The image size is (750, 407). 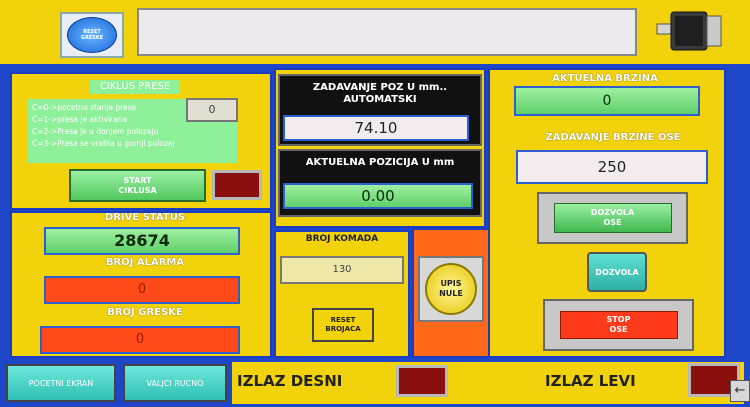 I want to click on reset-counter-button: RESET BROJACA, so click(x=343, y=325).